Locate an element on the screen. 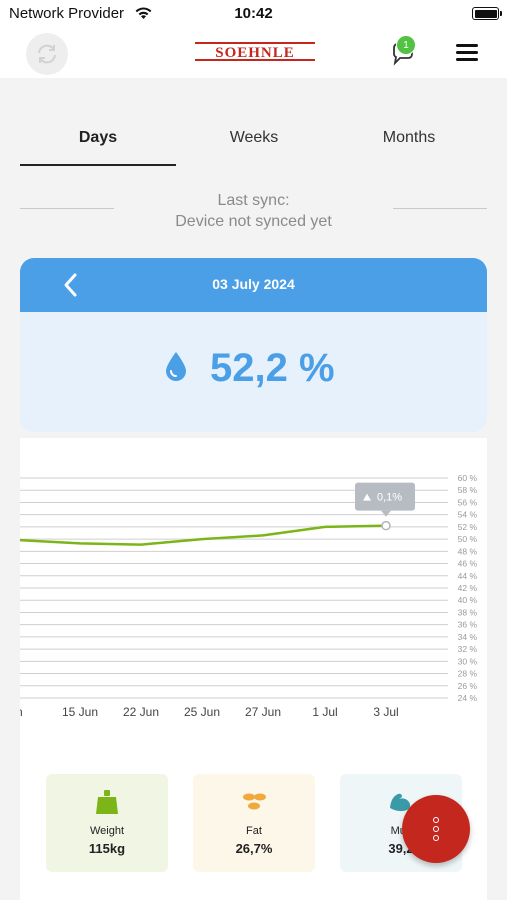 This screenshot has height=900, width=507. notification-badge: 1 is located at coordinates (406, 45).